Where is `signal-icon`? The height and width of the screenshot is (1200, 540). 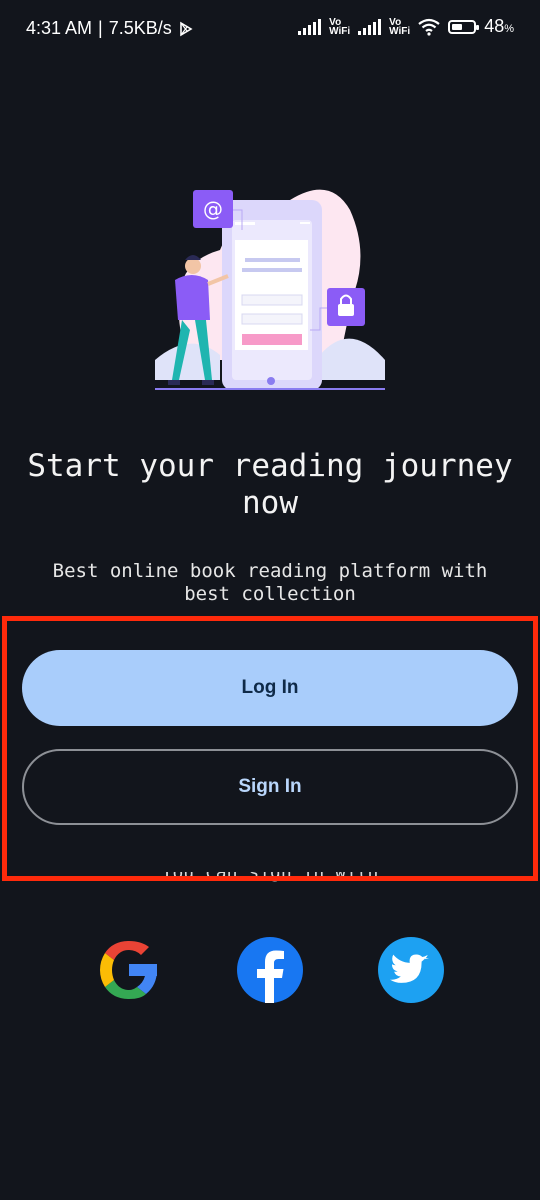
signal-icon is located at coordinates (310, 26).